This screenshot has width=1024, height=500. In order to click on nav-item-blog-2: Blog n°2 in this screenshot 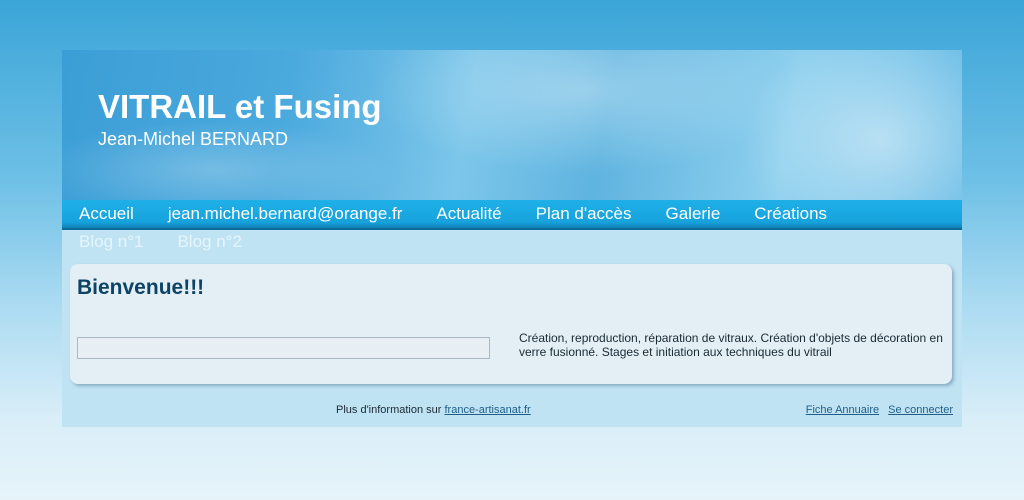, I will do `click(209, 242)`.